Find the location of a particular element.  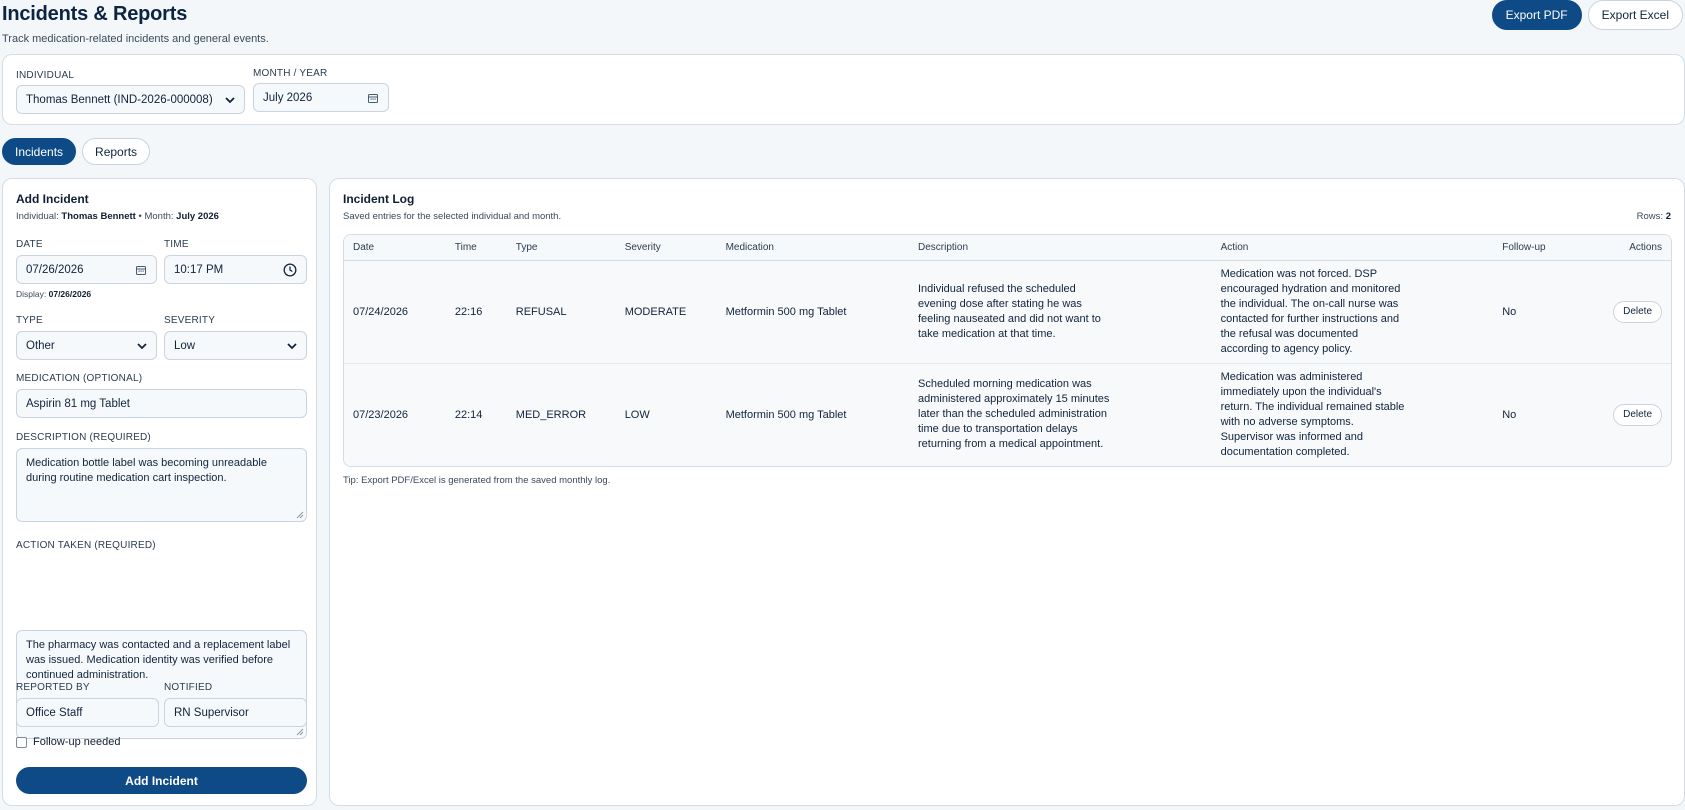

meta-individual: Thomas Bennett is located at coordinates (98, 216).